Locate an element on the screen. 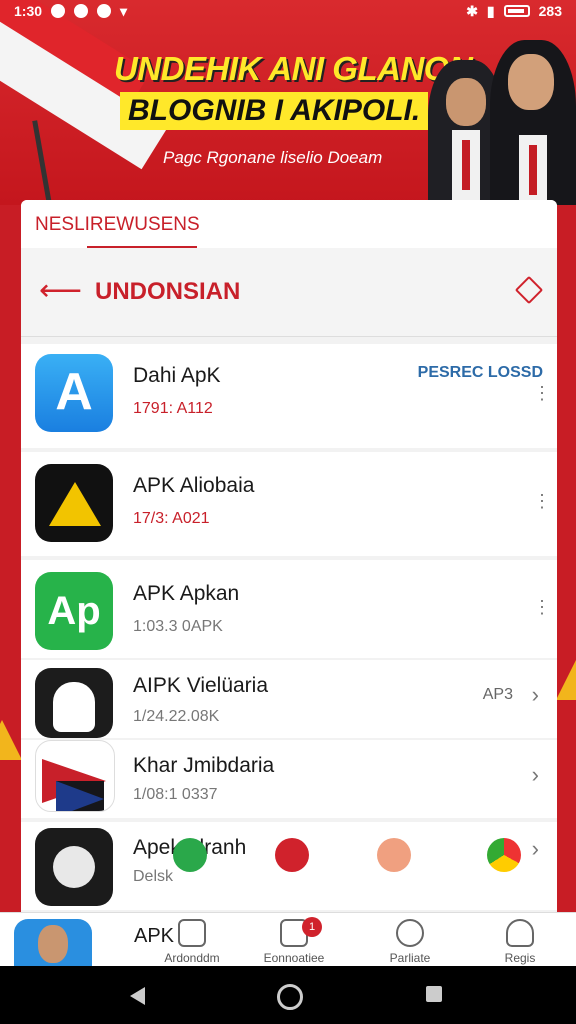 This screenshot has height=1024, width=576. banner-subline: Pagc Rgonane liselio Doeam is located at coordinates (273, 157).